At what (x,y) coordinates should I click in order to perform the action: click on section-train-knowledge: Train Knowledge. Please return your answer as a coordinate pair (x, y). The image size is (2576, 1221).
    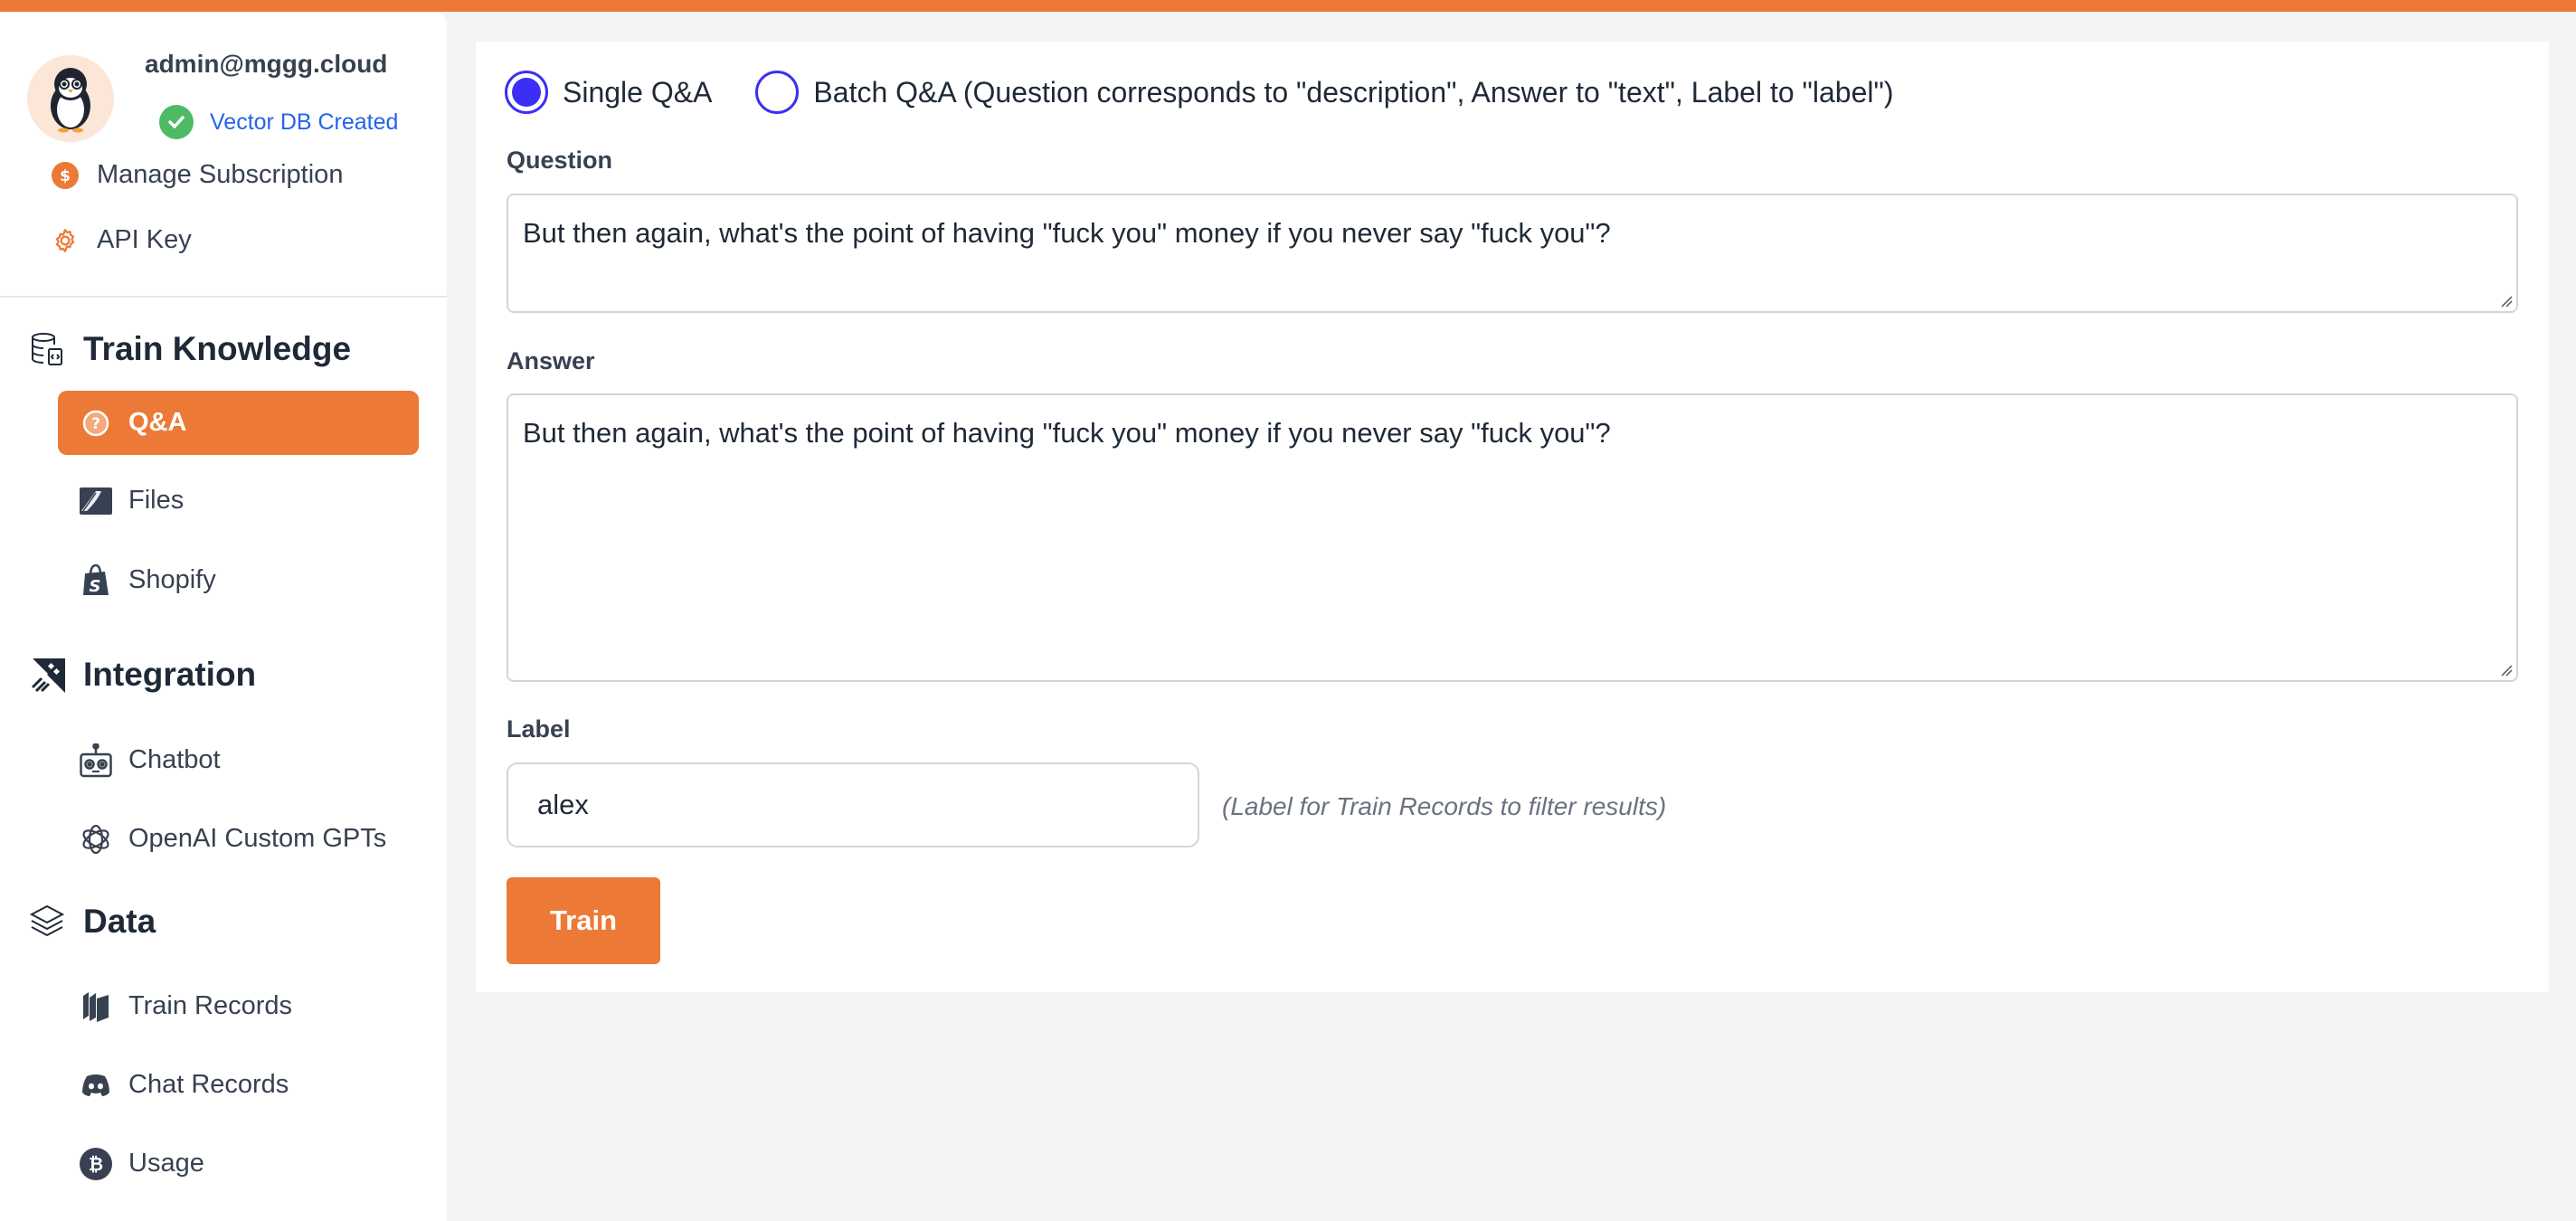
    Looking at the image, I should click on (190, 349).